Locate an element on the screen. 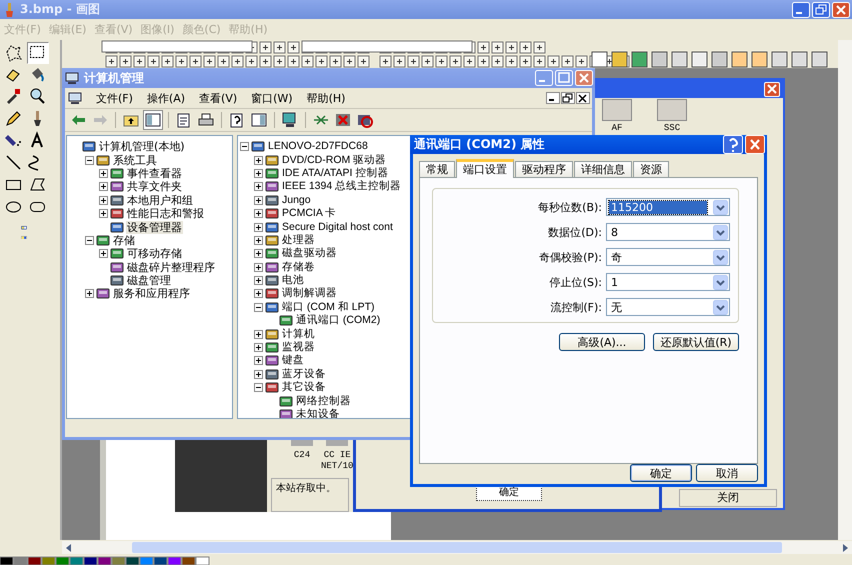 The height and width of the screenshot is (565, 852). restore-icon is located at coordinates (568, 98).